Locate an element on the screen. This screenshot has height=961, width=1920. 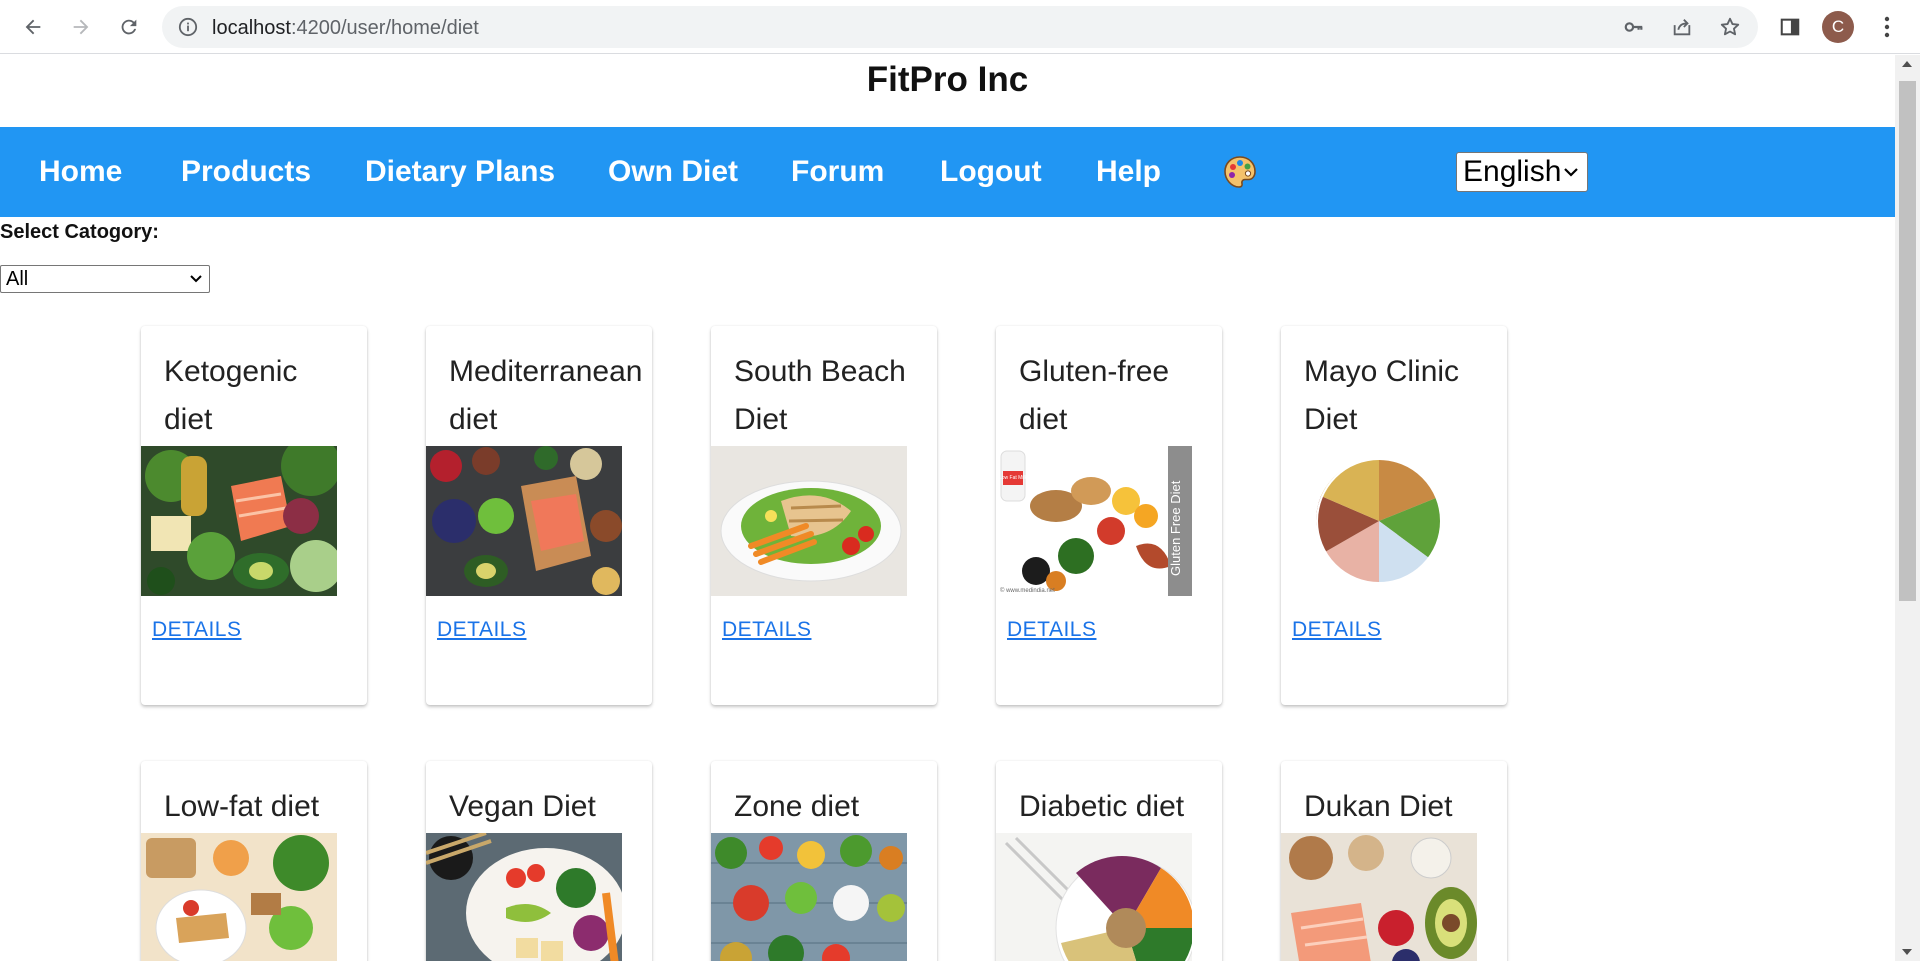
profile-initial: C is located at coordinates (1838, 26).